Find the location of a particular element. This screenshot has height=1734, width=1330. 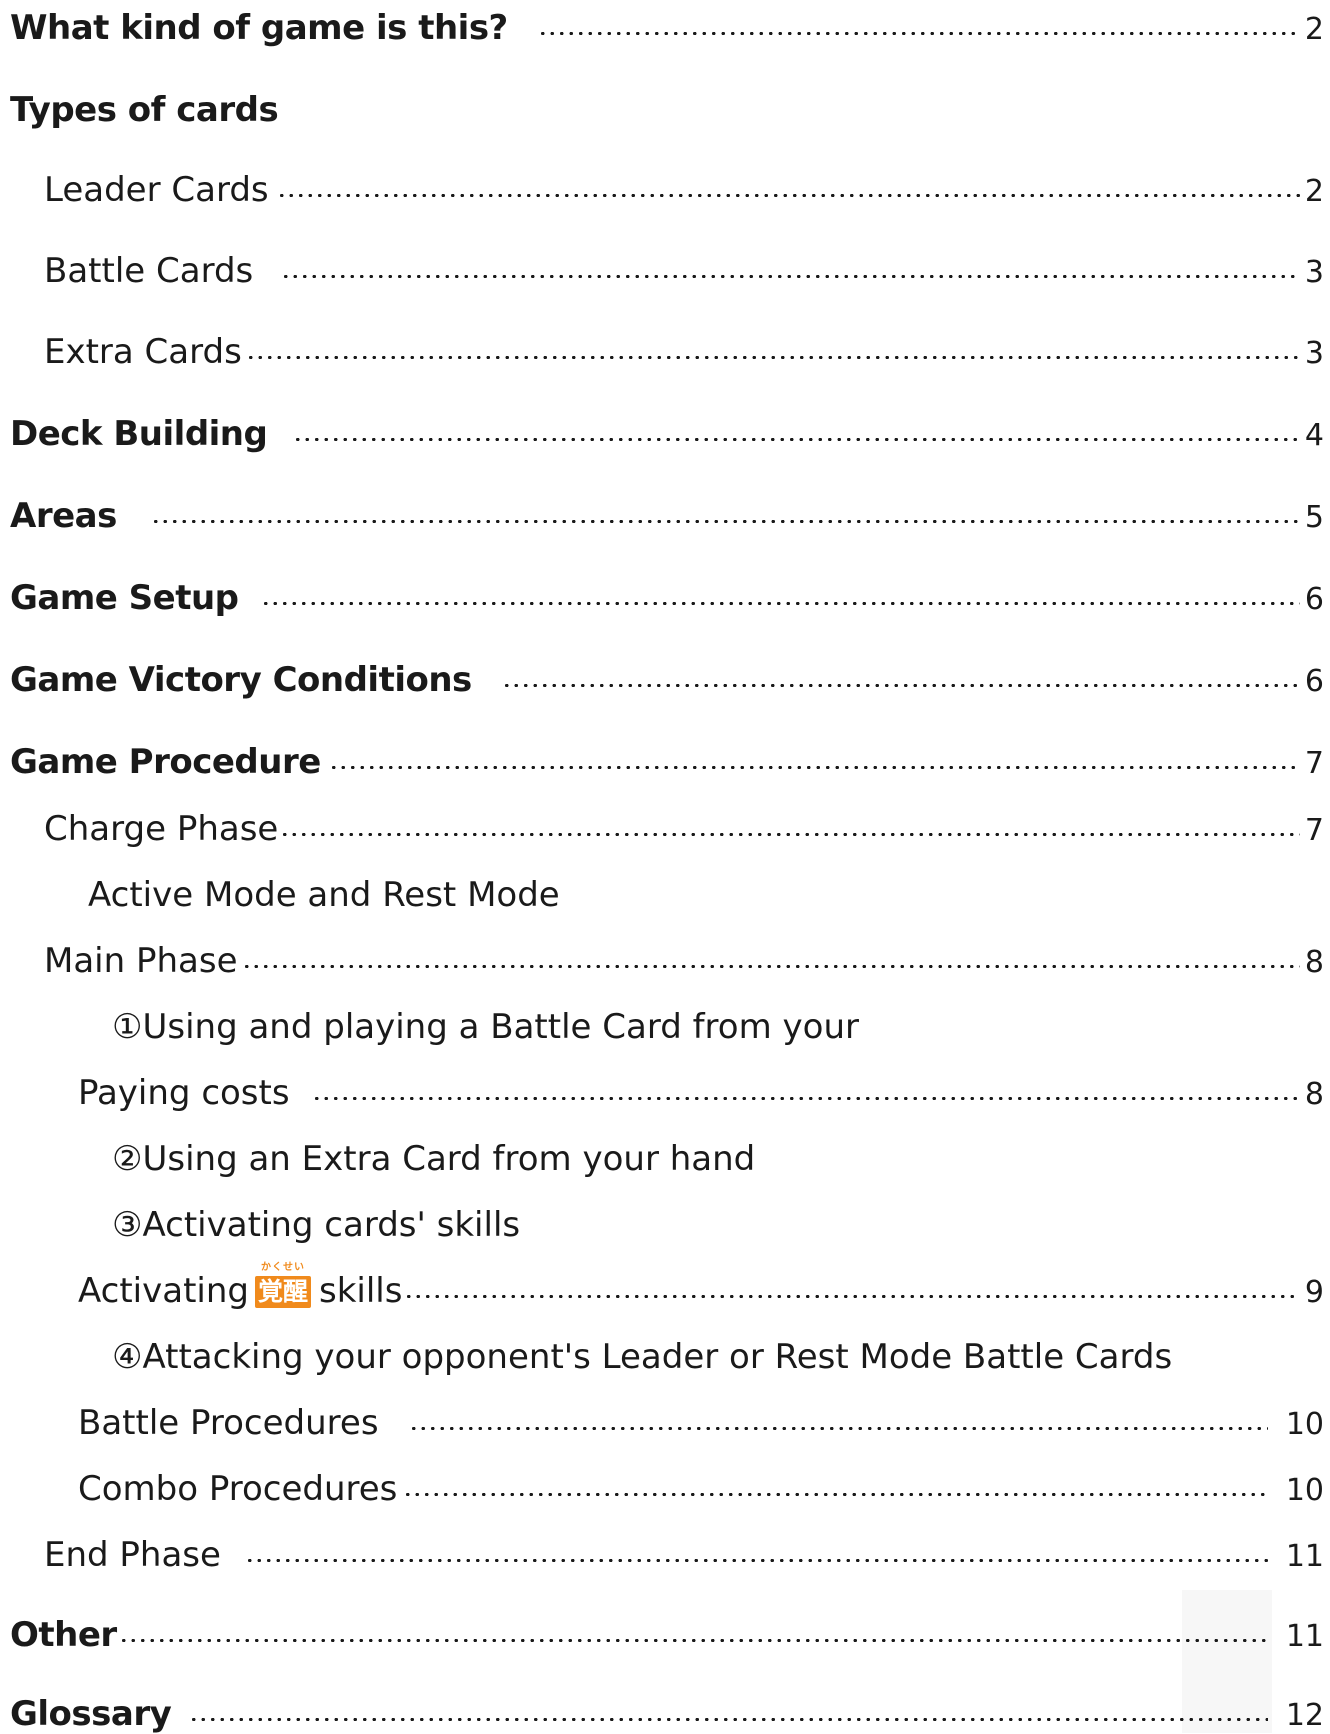

toc-entry-label: Charge Phase is located at coordinates (161, 829).